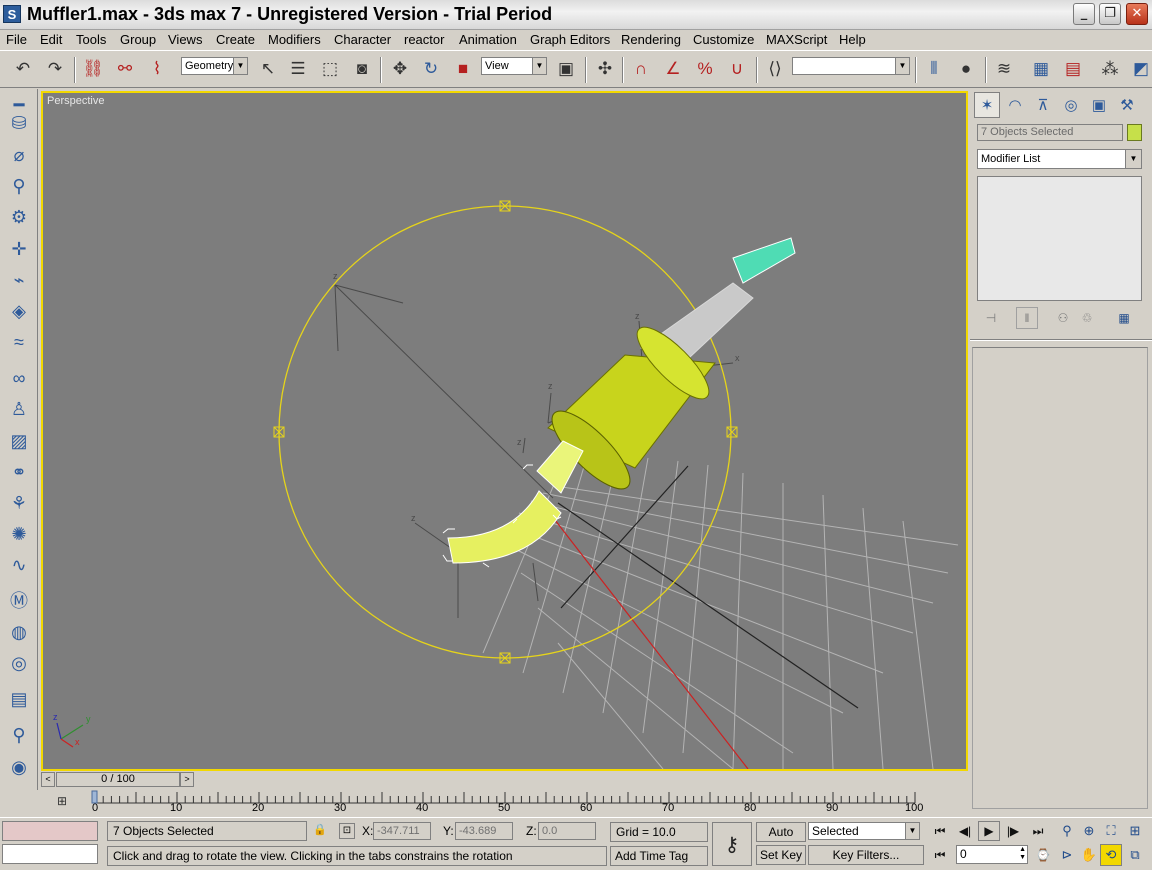 Image resolution: width=1152 pixels, height=870 pixels. I want to click on window-crossing-icon: ◙, so click(362, 69).